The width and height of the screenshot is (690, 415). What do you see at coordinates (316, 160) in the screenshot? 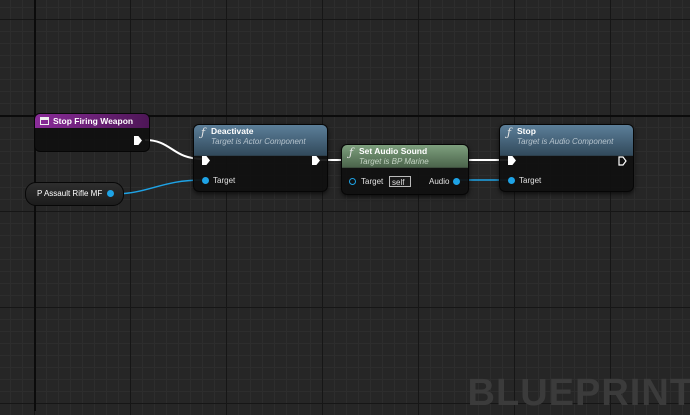
I see `deactivate-exec-out-pin` at bounding box center [316, 160].